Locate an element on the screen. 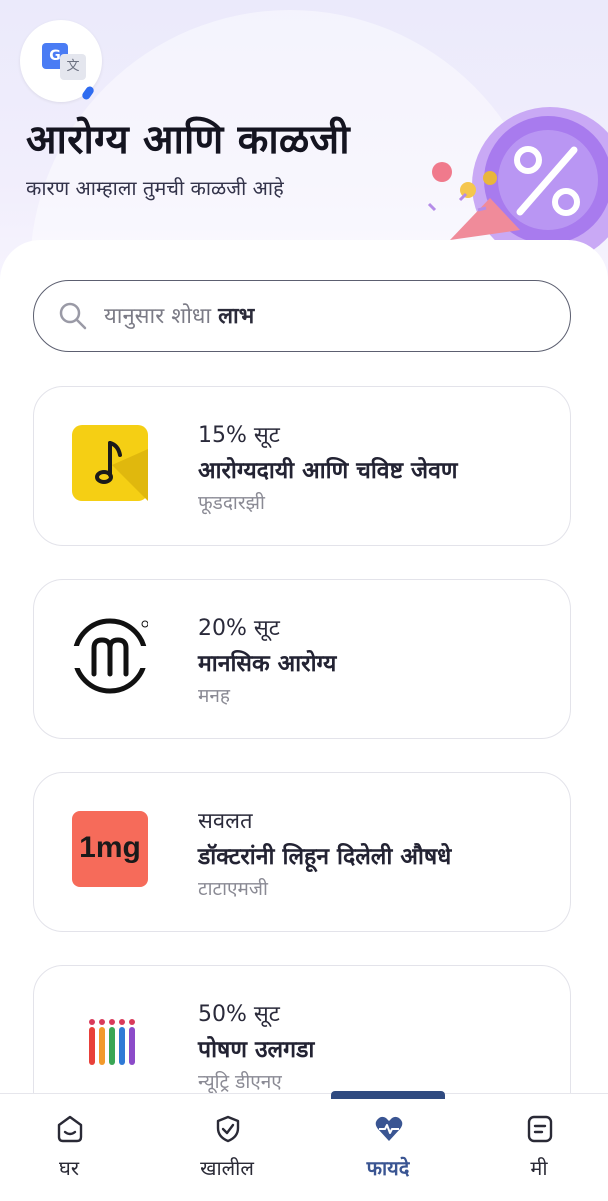  offer-discount: 15% सूट is located at coordinates (239, 435).